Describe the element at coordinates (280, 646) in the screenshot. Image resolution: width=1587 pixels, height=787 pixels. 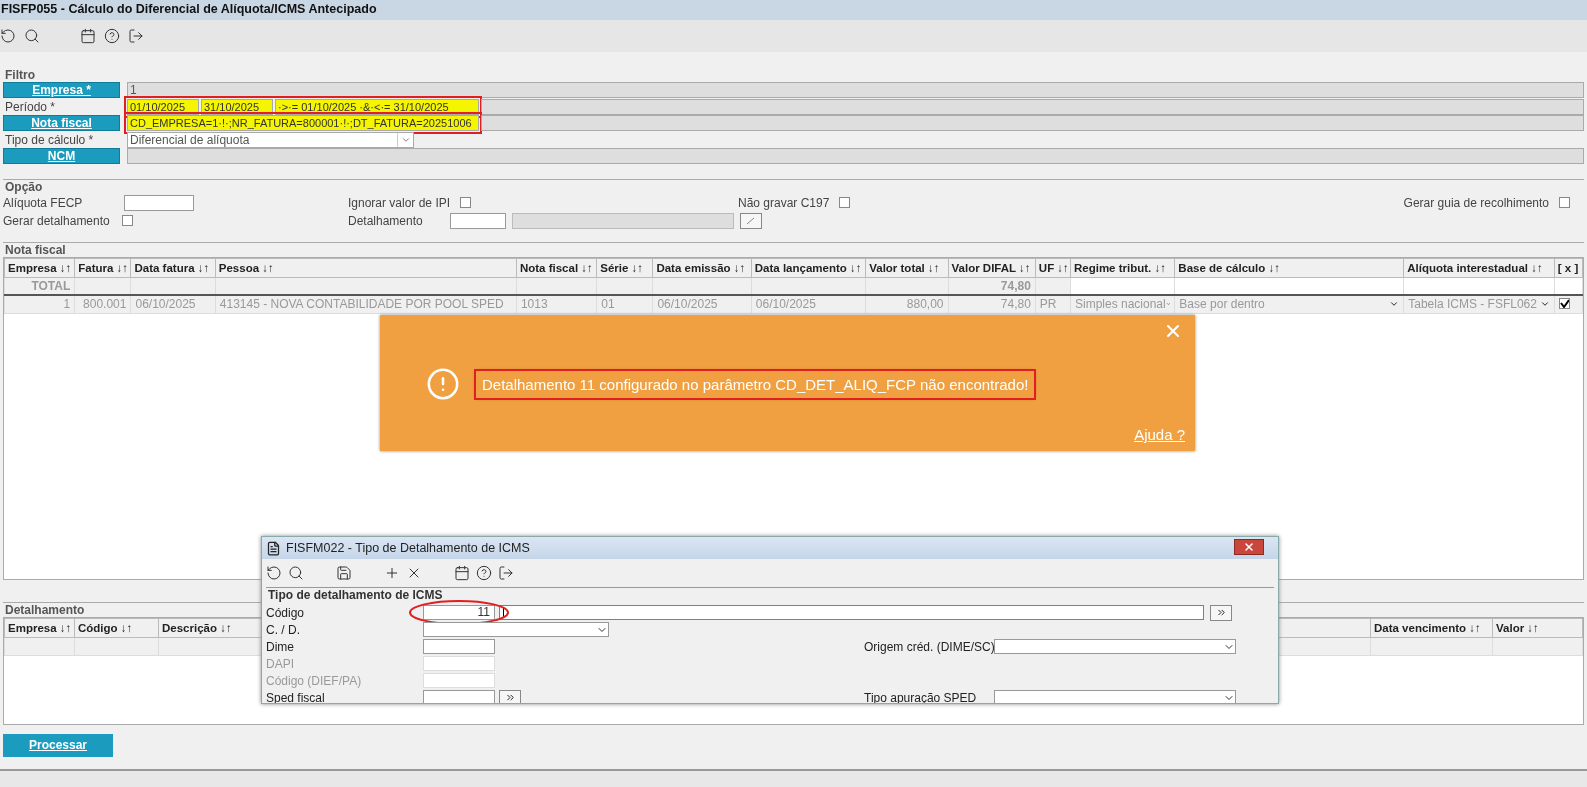
I see `field-label: Dime` at that location.